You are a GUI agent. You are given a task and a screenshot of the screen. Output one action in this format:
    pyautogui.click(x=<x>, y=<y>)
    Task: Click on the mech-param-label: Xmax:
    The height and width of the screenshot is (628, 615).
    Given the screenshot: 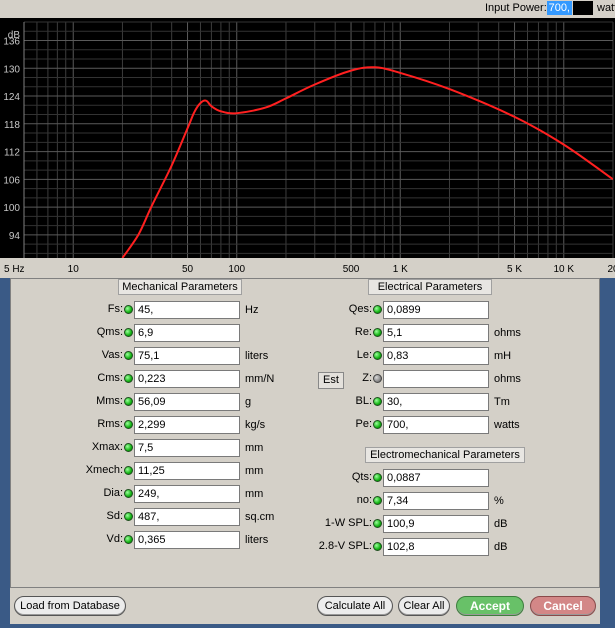 What is the action you would take?
    pyautogui.click(x=67, y=447)
    